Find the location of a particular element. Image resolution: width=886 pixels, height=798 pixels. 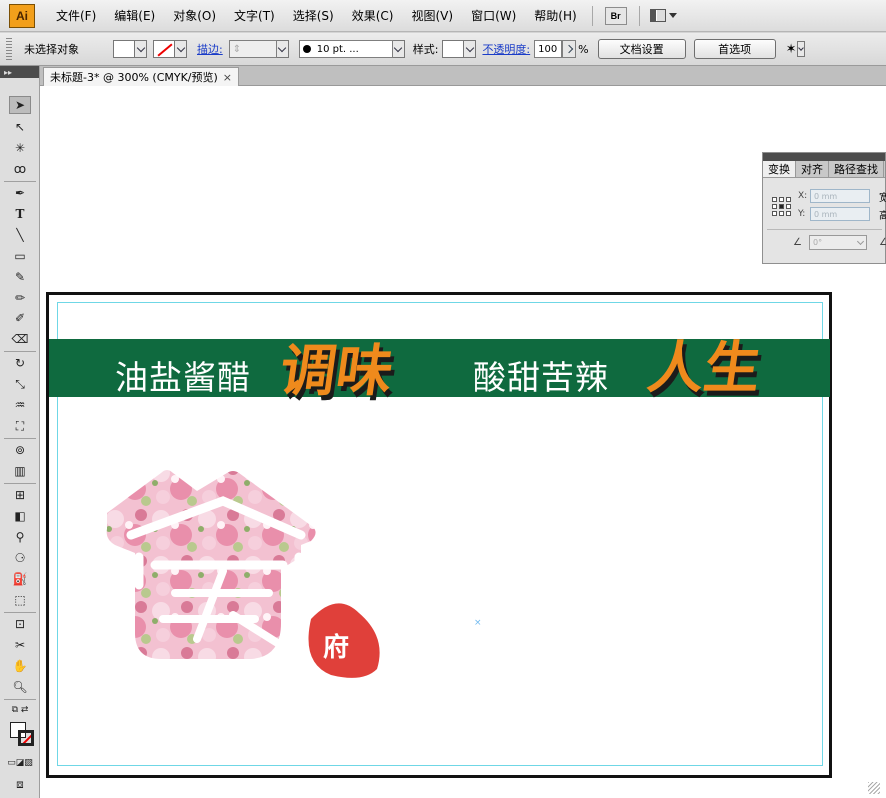

fill-stroke-swatch is located at coordinates (23, 735).